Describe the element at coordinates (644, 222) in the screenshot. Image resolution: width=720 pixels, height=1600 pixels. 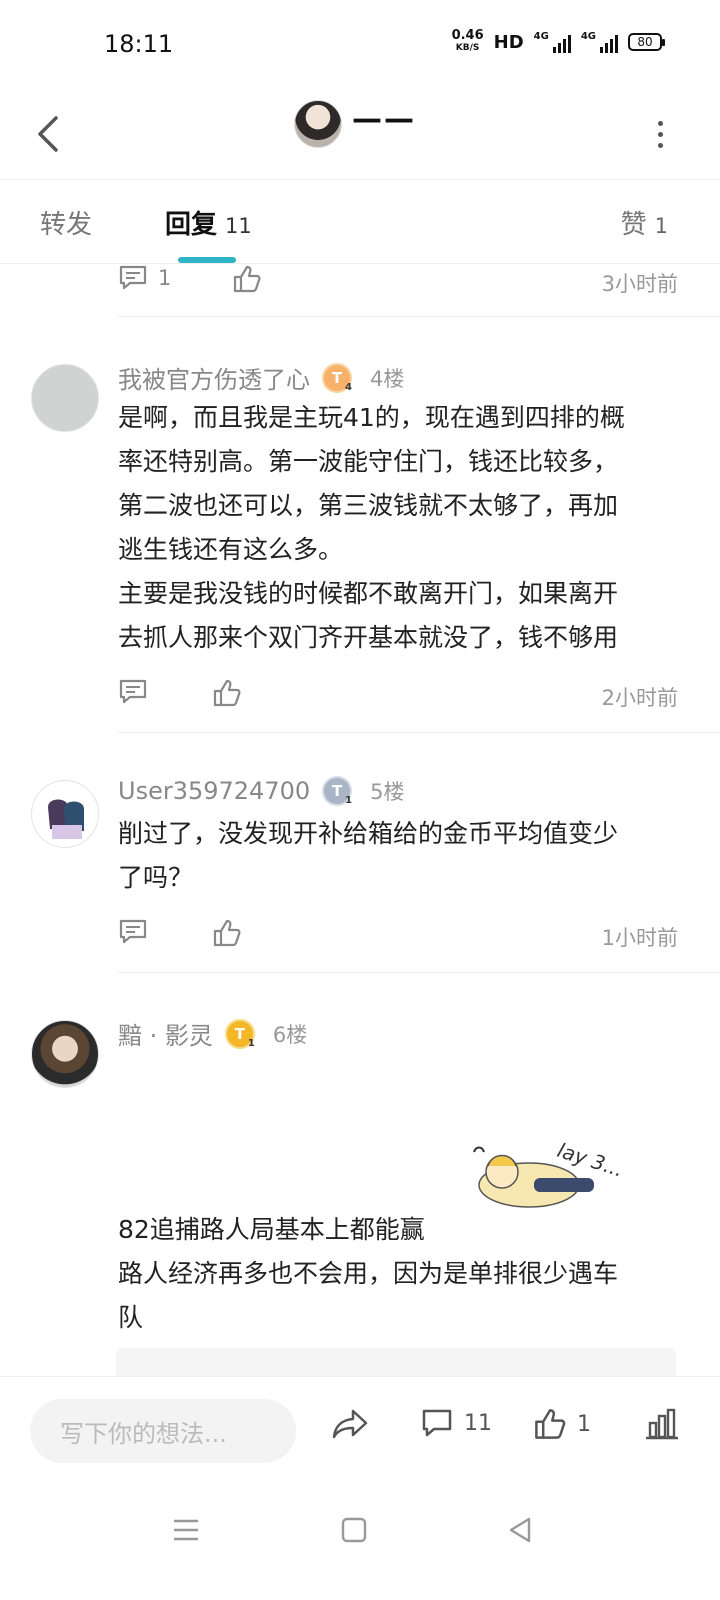
I see `tab-like: 赞1` at that location.